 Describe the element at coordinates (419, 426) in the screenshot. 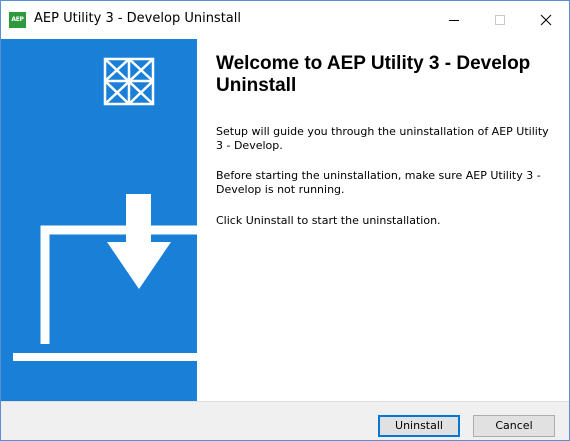

I see `uninstall-button: Uninstall` at that location.